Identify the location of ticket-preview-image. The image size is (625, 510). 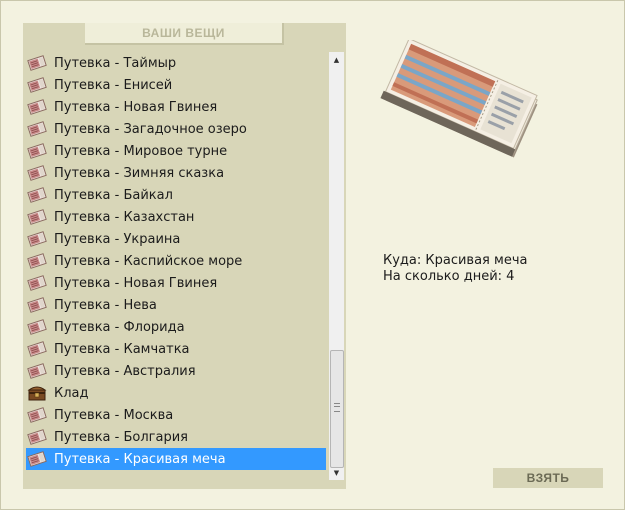
(463, 101).